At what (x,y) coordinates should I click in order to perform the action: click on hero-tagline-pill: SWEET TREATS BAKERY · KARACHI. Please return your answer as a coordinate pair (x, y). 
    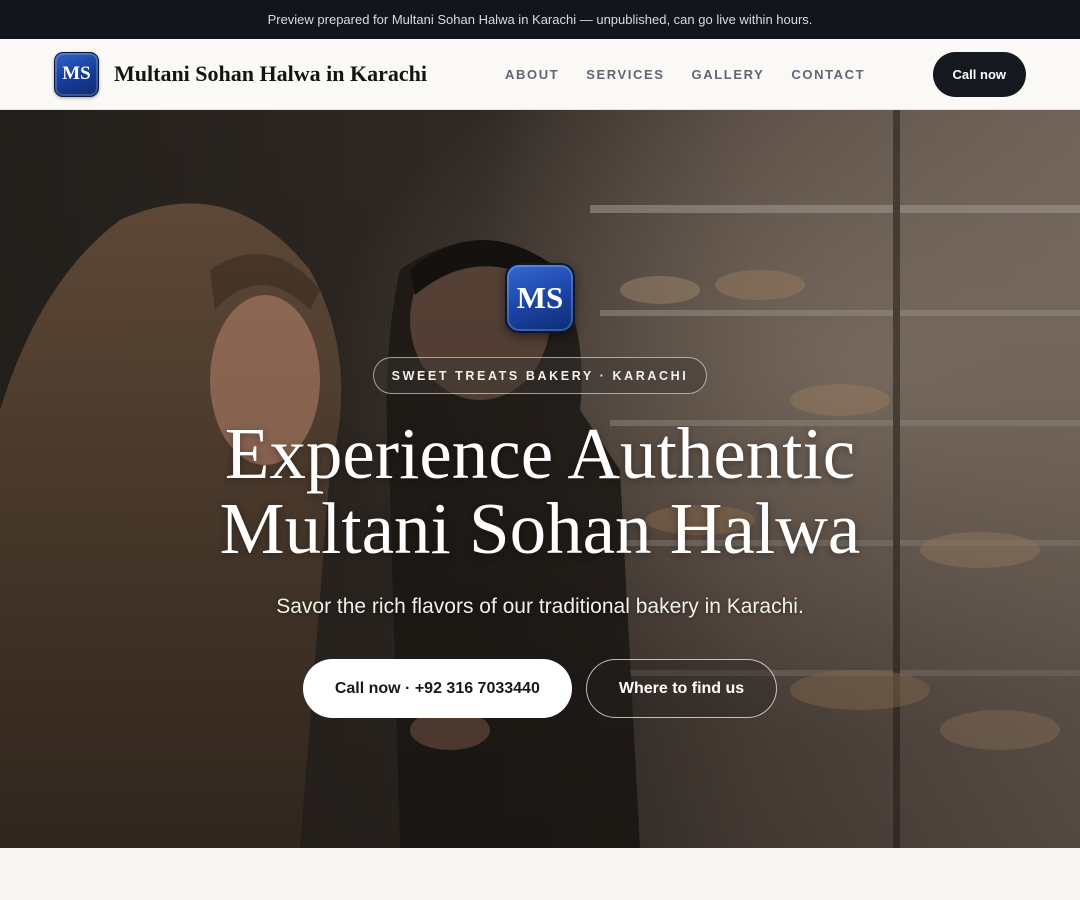
    Looking at the image, I should click on (540, 375).